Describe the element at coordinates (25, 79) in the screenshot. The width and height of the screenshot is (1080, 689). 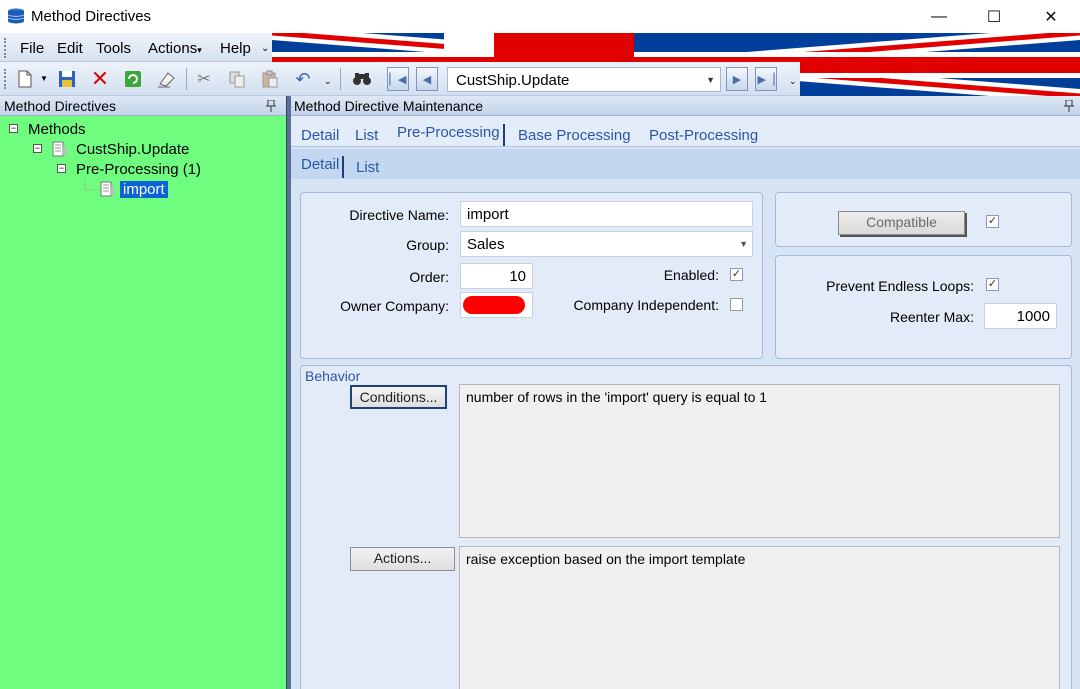
I see `new-document-icon` at that location.